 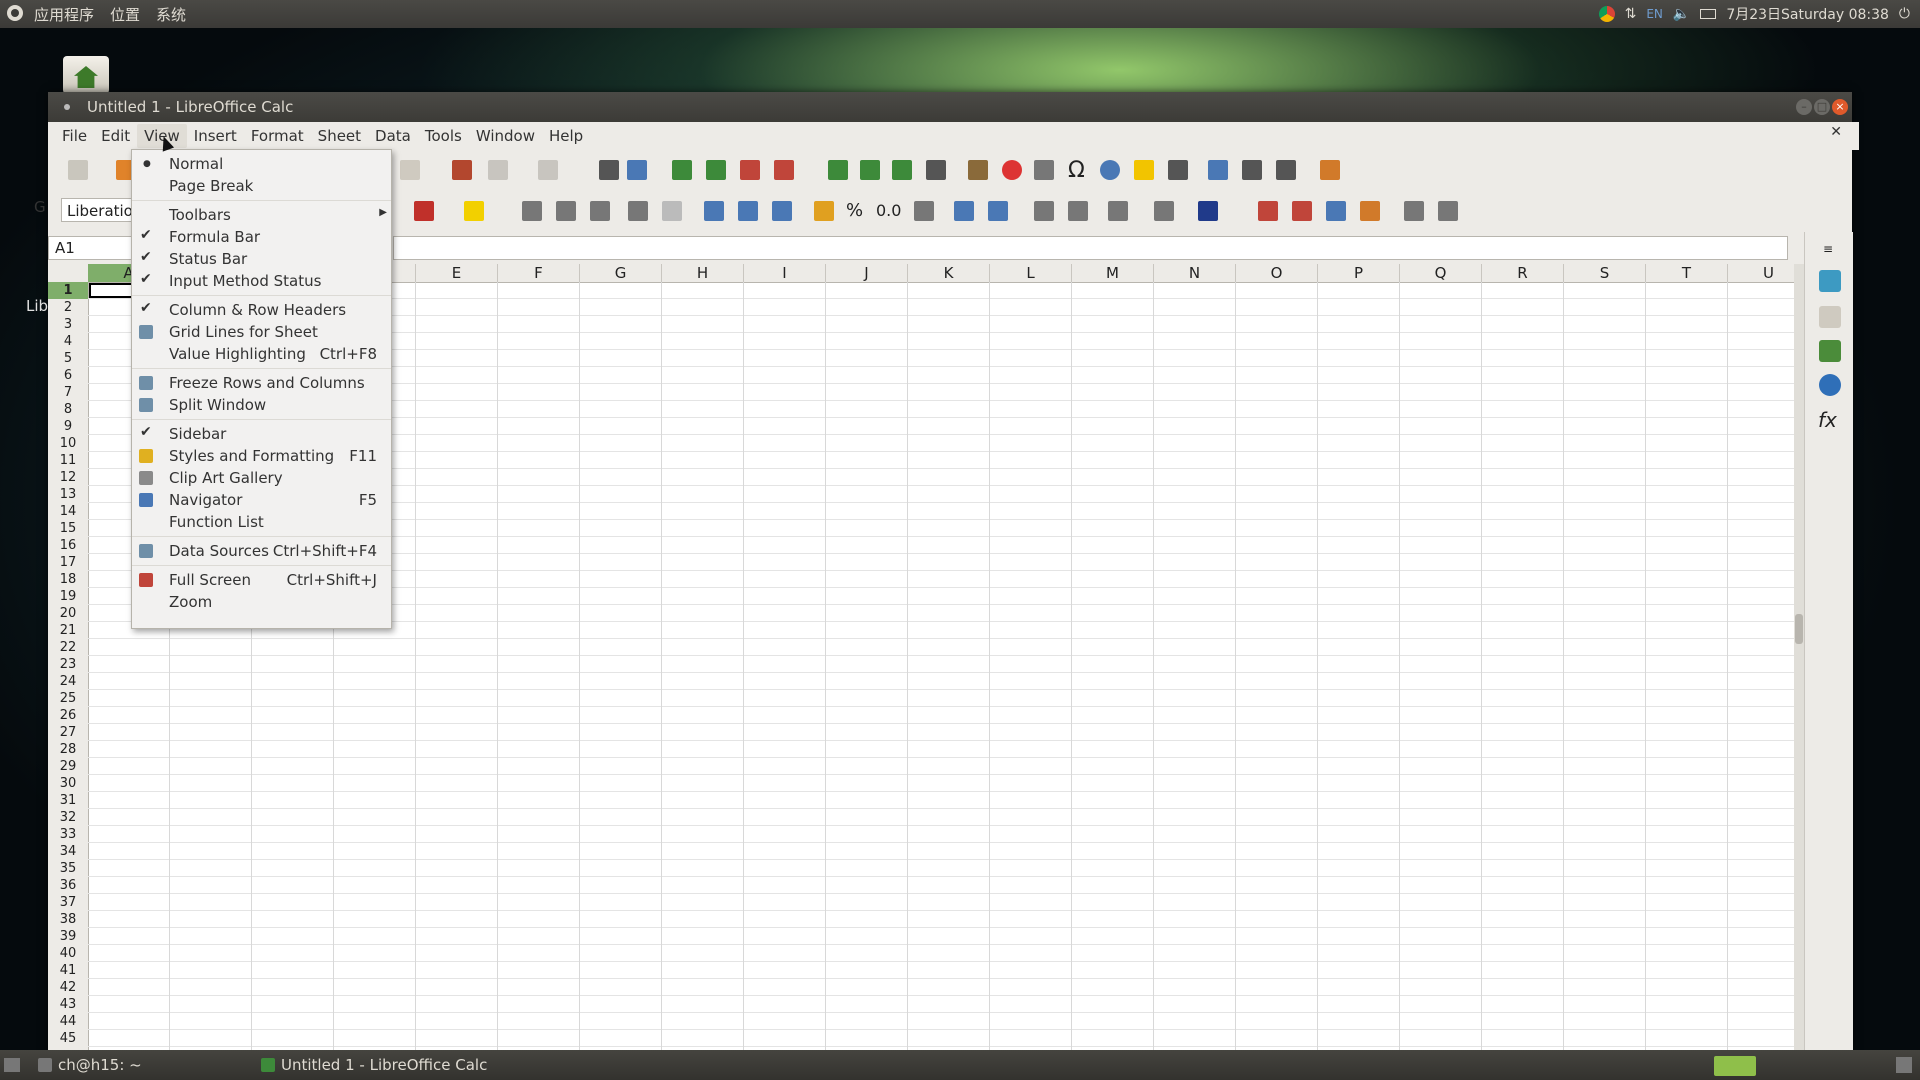 I want to click on workspace-switcher, so click(x=1735, y=1066).